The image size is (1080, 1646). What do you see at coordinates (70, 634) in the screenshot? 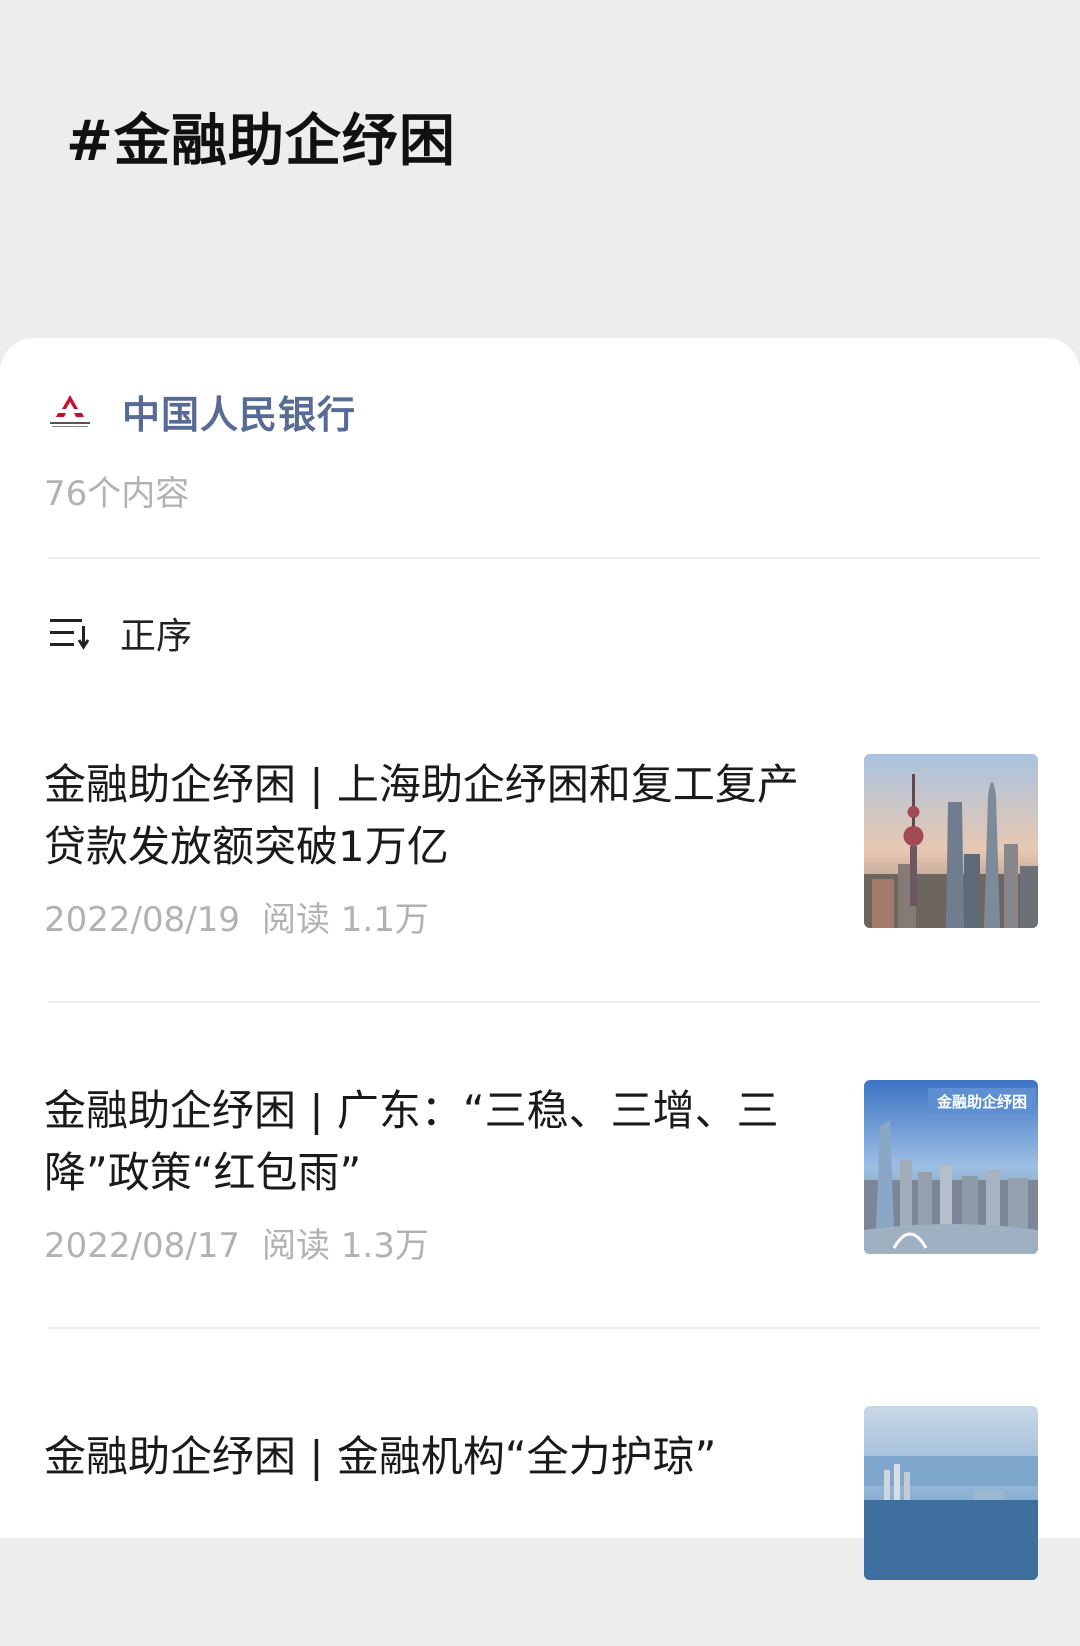
I see `sort-order-icon` at bounding box center [70, 634].